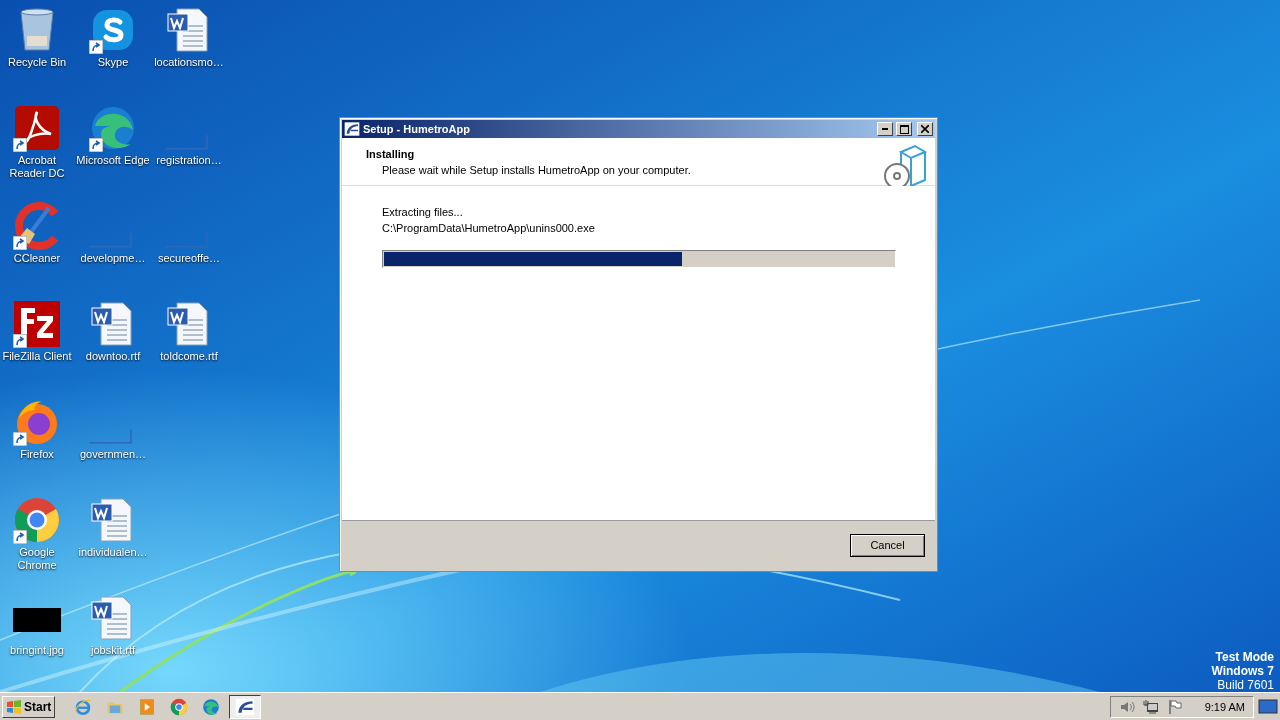  I want to click on minimize-button, so click(885, 129).